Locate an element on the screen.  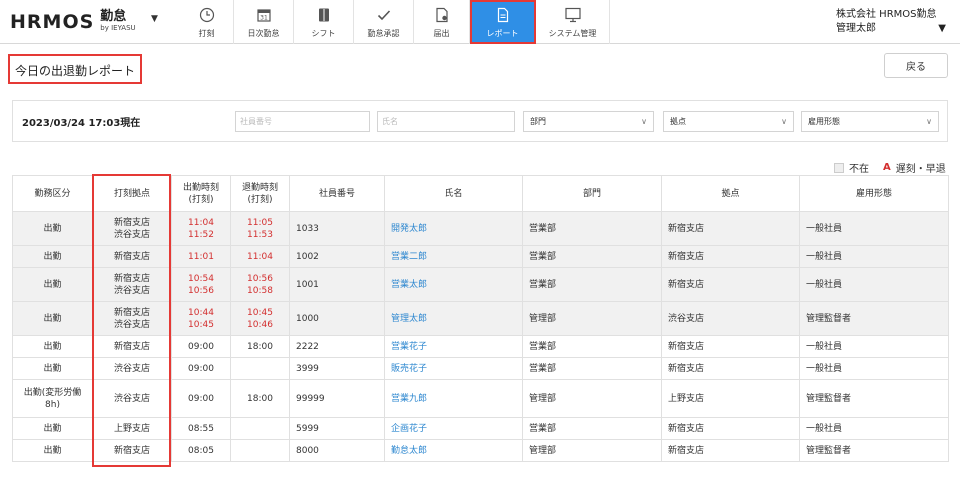
nav-label: シフト is located at coordinates (323, 33).